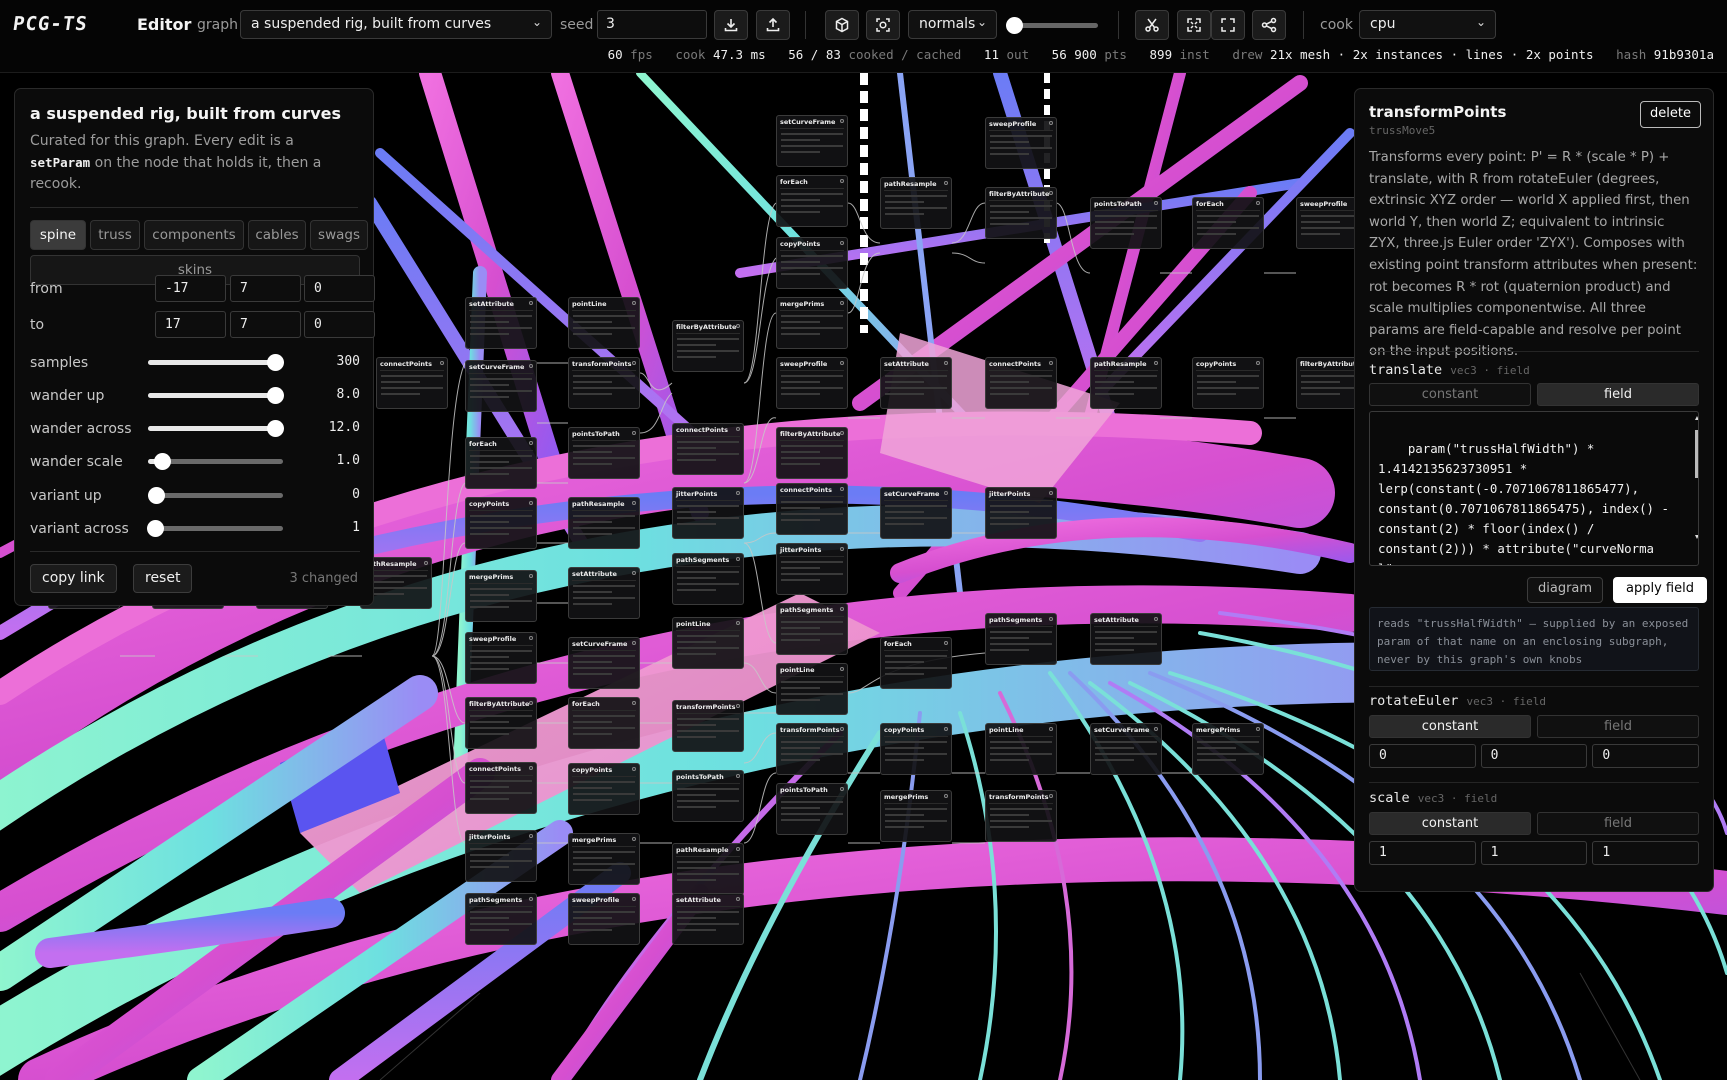 This screenshot has height=1080, width=1727. Describe the element at coordinates (1696, 489) in the screenshot. I see `editor-scrollbar` at that location.